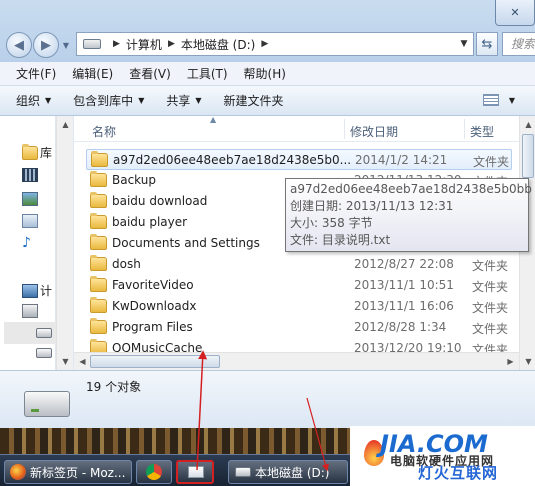  Describe the element at coordinates (510, 361) in the screenshot. I see `scroll-right-icon: ▶` at that location.